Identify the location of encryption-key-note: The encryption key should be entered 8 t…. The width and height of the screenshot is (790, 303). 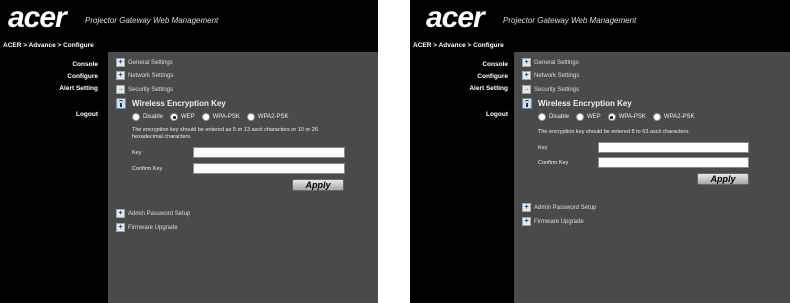
(614, 132).